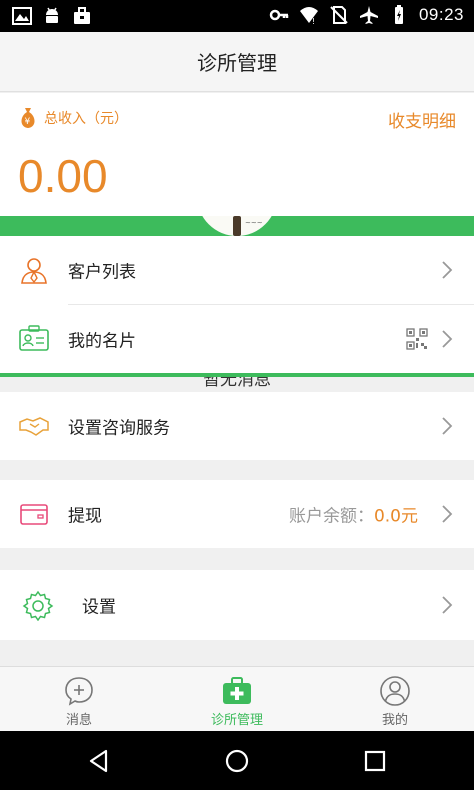 This screenshot has width=474, height=790. I want to click on consult-service-label: 设置咨询服务, so click(119, 428).